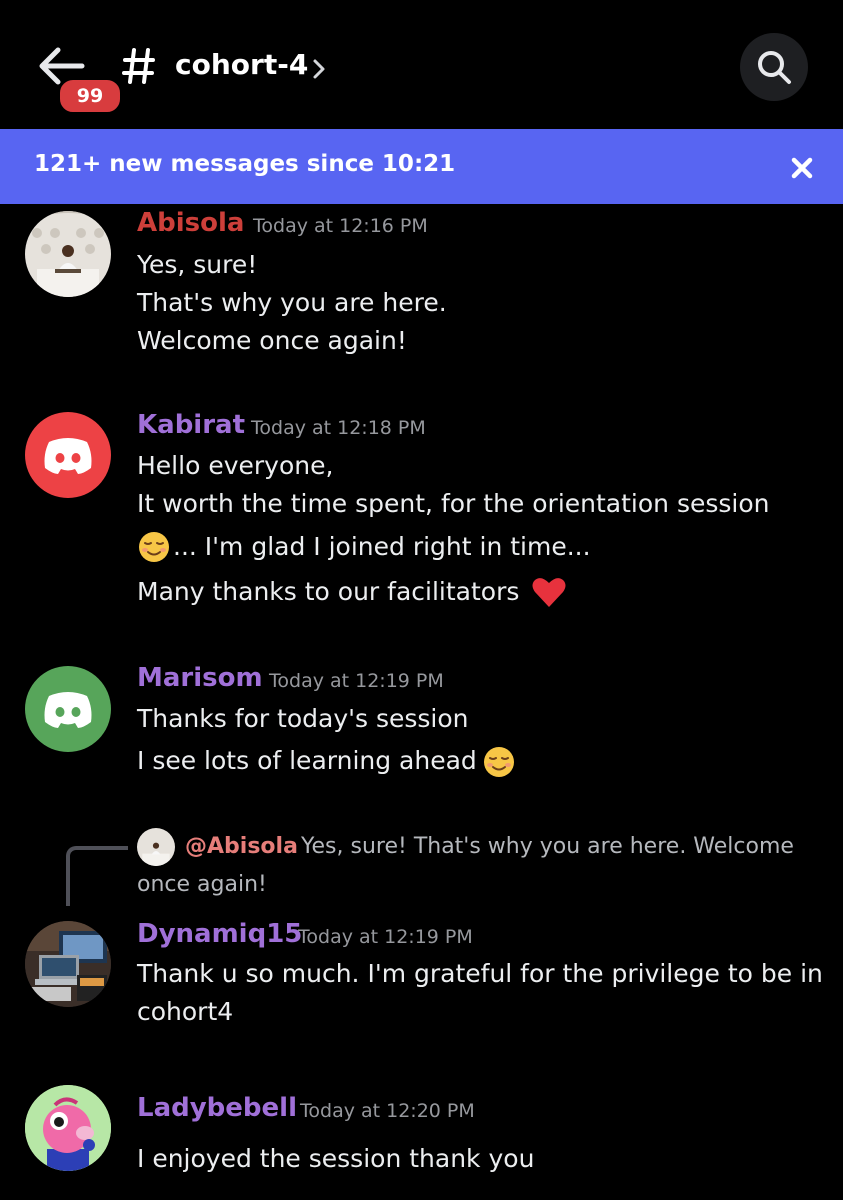 Image resolution: width=843 pixels, height=1200 pixels. I want to click on reply-connector, so click(97, 876).